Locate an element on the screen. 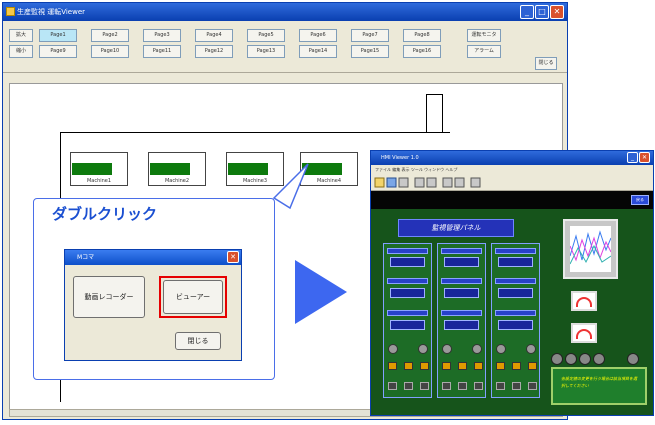 This screenshot has width=655, height=425. maximize-button: □ is located at coordinates (542, 12).